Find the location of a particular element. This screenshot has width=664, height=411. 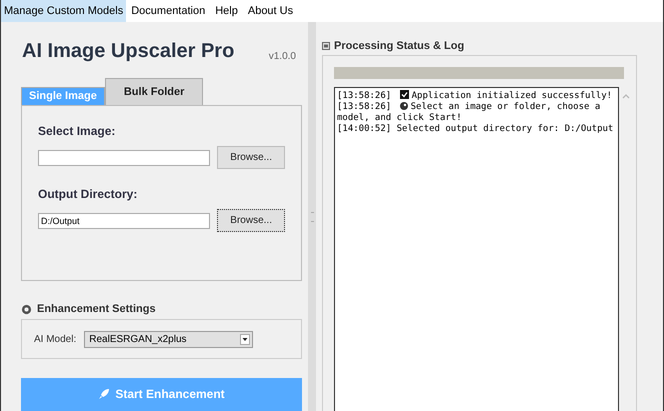

app-title: AI Image Upscaler Pro is located at coordinates (128, 51).